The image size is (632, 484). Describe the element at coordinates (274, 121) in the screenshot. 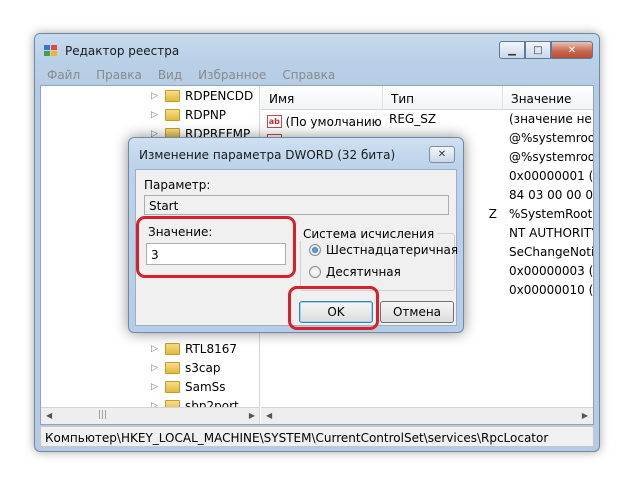

I see `string-value-icon: ab` at that location.